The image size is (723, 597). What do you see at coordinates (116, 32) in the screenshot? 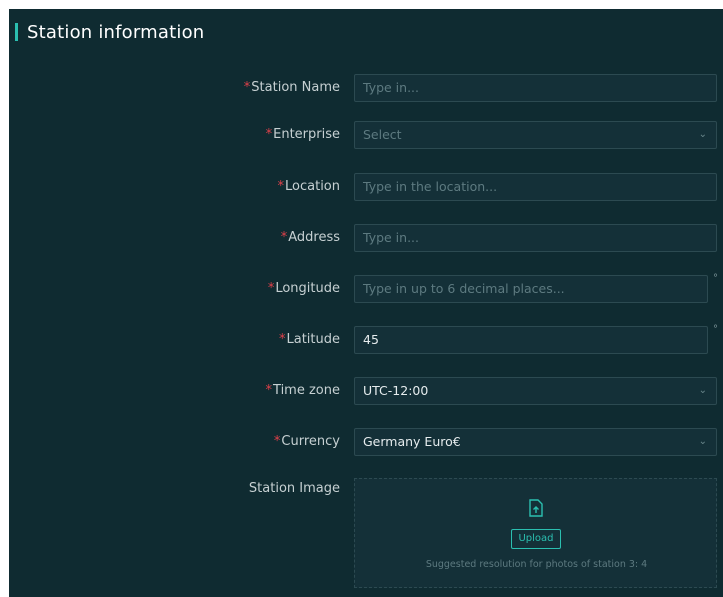
I see `section-title: Station information` at bounding box center [116, 32].